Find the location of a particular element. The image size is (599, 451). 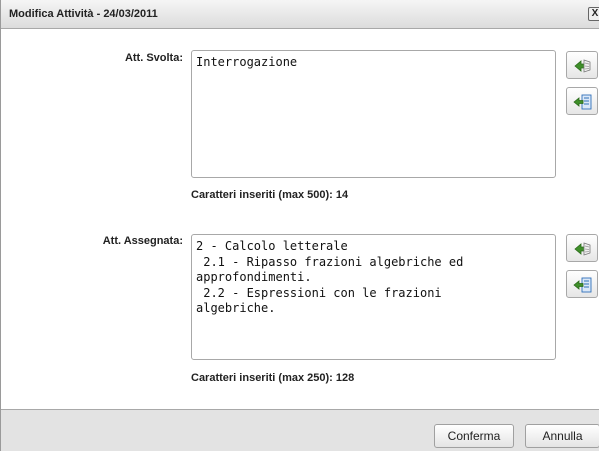

att-assegnata-counter: Caratteri inseriti (max 250): 128 is located at coordinates (273, 378).